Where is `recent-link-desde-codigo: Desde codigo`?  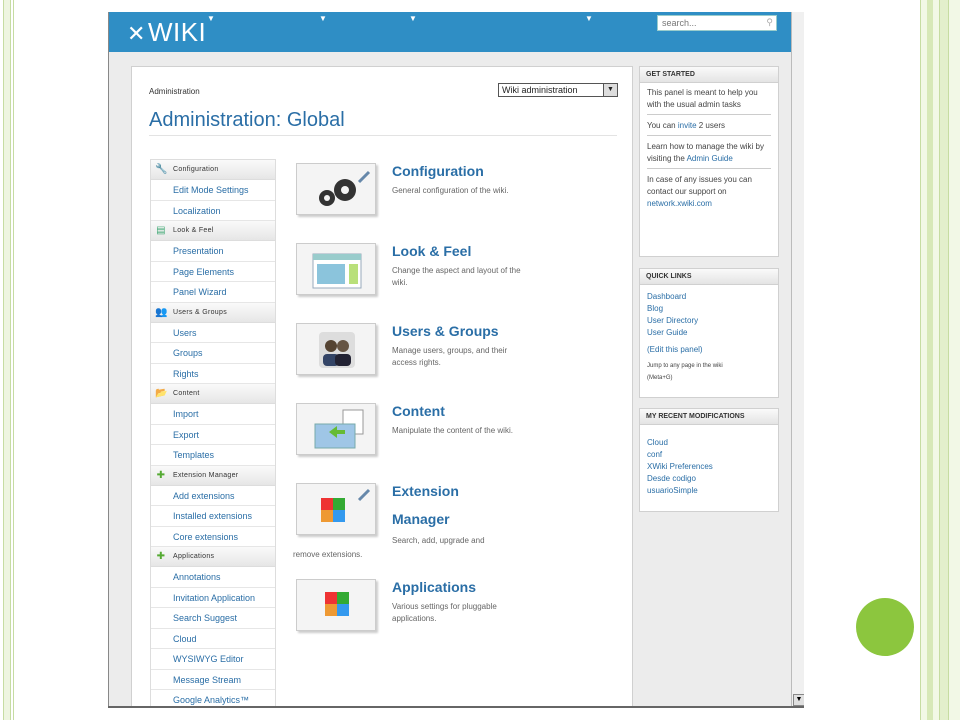
recent-link-desde-codigo: Desde codigo is located at coordinates (709, 479).